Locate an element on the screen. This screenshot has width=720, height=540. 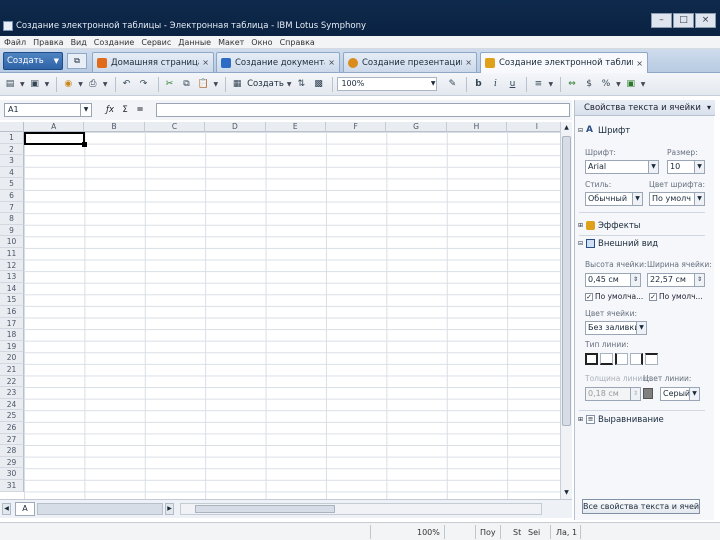
column-header: A is located at coordinates (54, 127).